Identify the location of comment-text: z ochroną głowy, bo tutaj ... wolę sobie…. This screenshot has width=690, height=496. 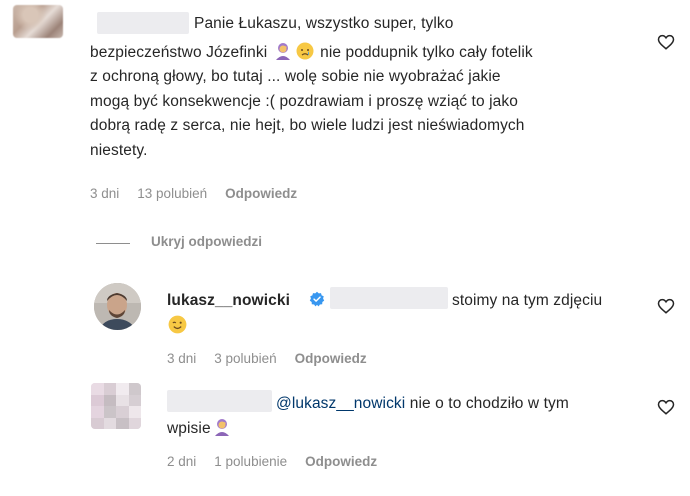
(295, 76).